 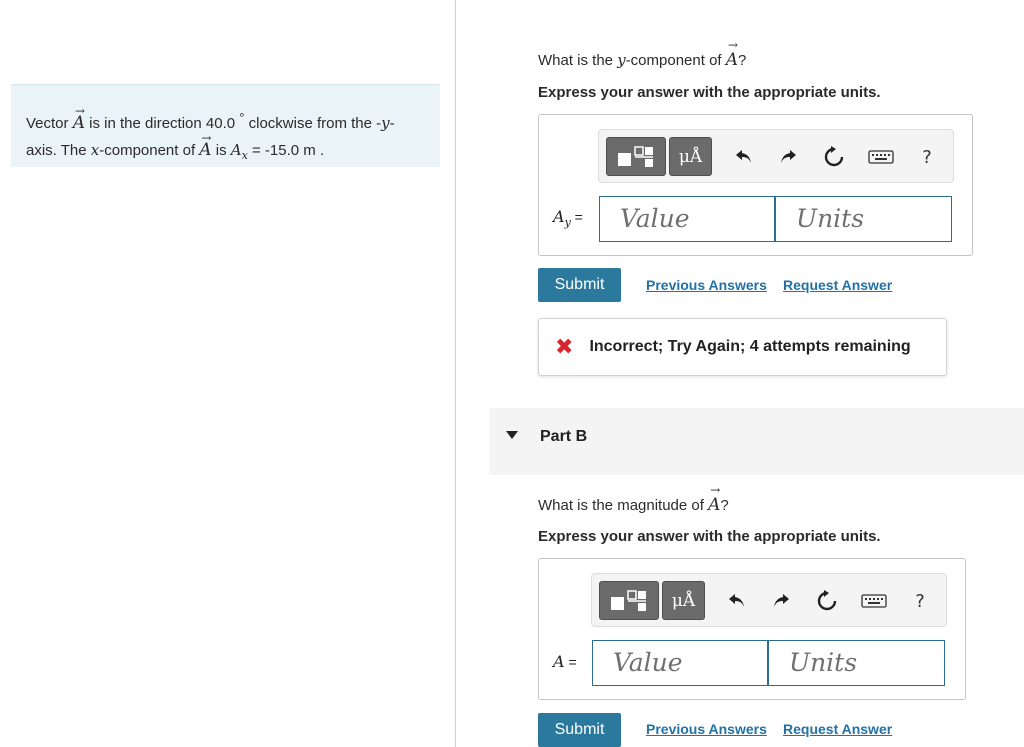 What do you see at coordinates (47, 123) in the screenshot?
I see `problem-text: Vector` at bounding box center [47, 123].